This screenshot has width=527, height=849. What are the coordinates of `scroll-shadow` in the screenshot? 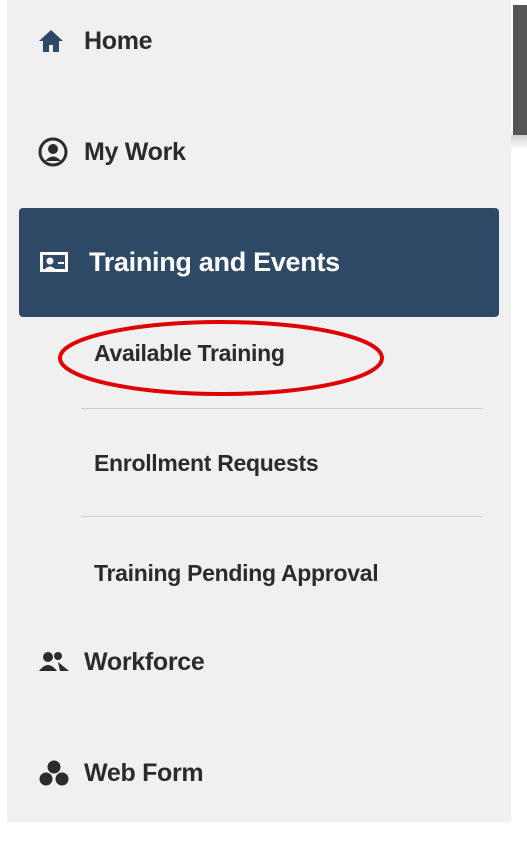 It's located at (519, 142).